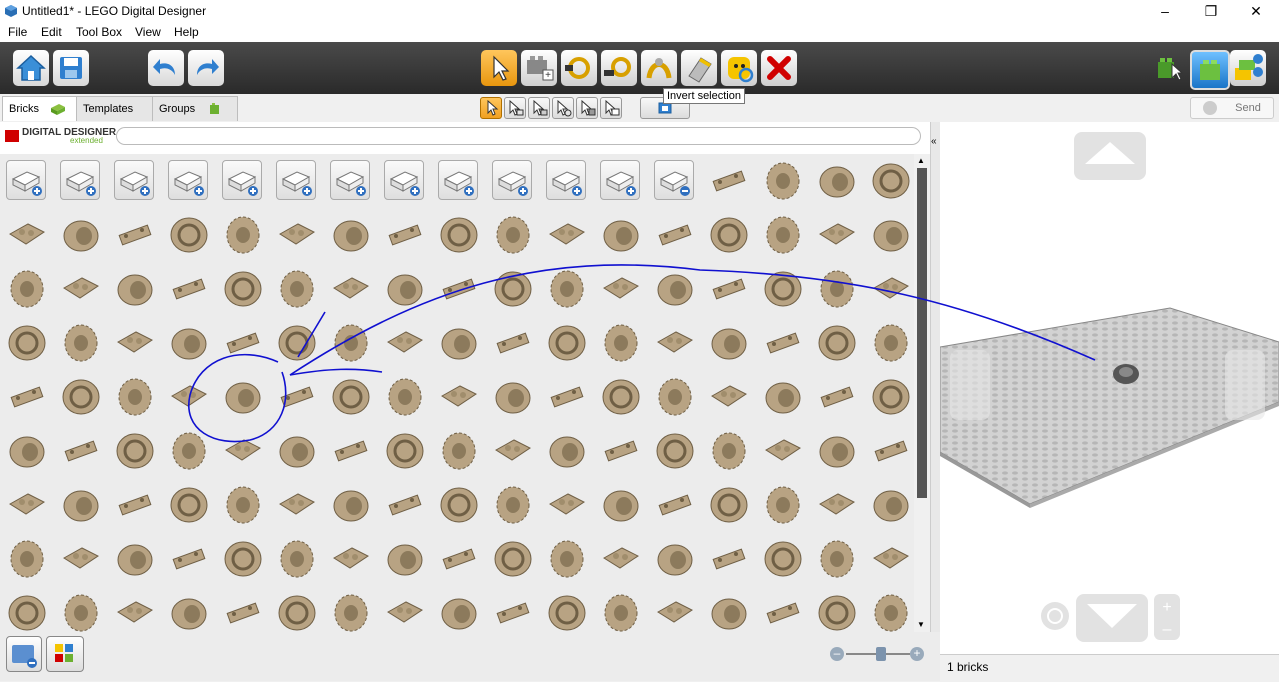 The height and width of the screenshot is (682, 1279). Describe the element at coordinates (206, 68) in the screenshot. I see `redo-button` at that location.